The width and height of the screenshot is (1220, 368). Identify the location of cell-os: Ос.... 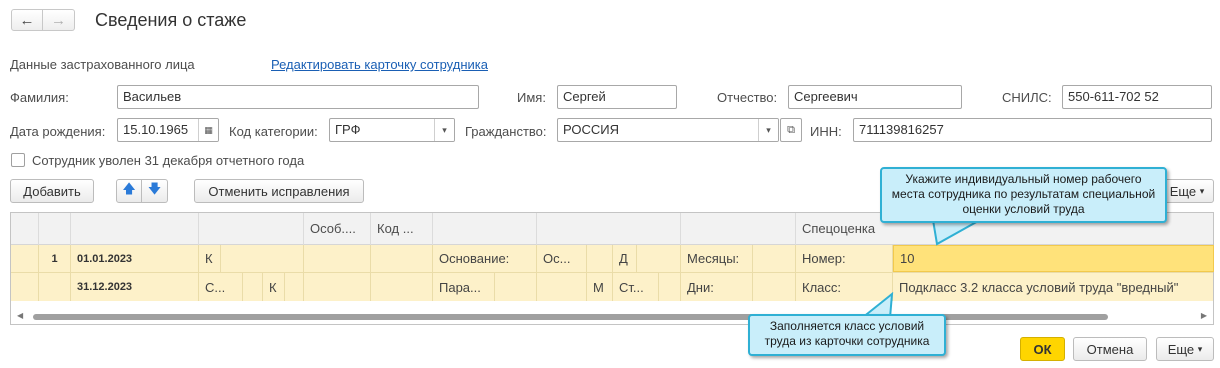
(562, 258).